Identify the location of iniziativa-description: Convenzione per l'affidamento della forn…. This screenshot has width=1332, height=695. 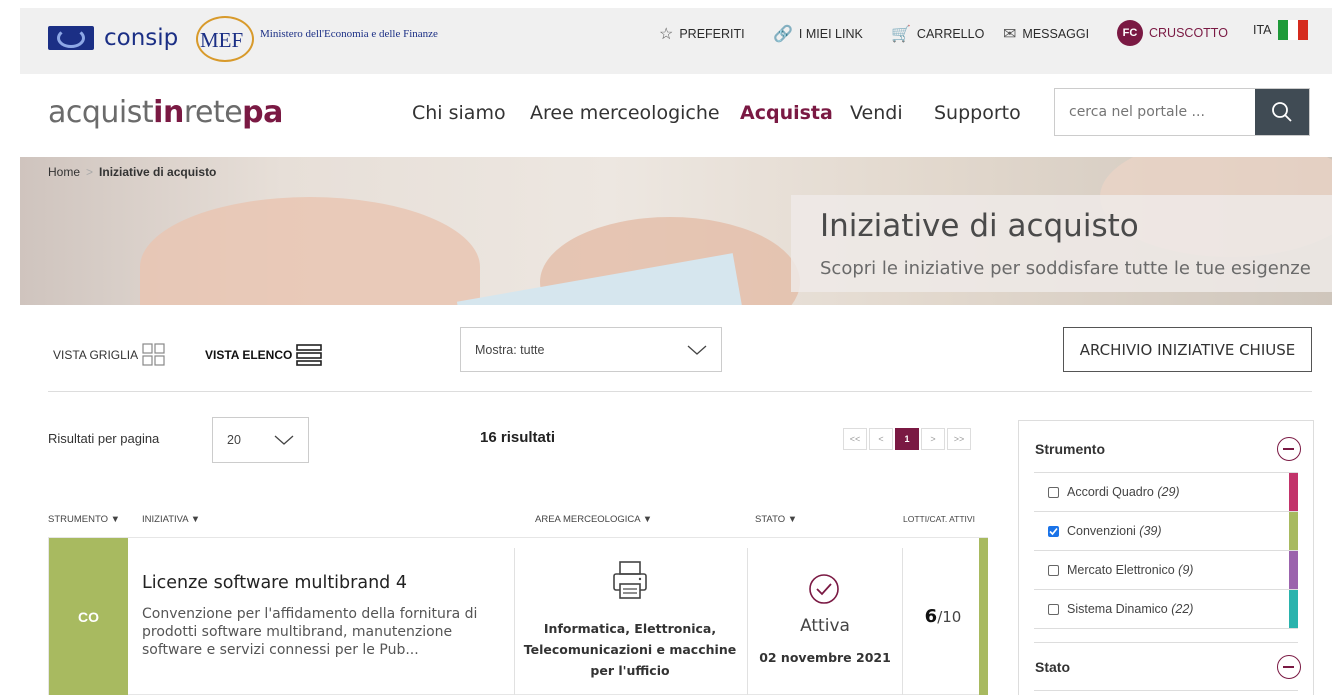
(310, 632).